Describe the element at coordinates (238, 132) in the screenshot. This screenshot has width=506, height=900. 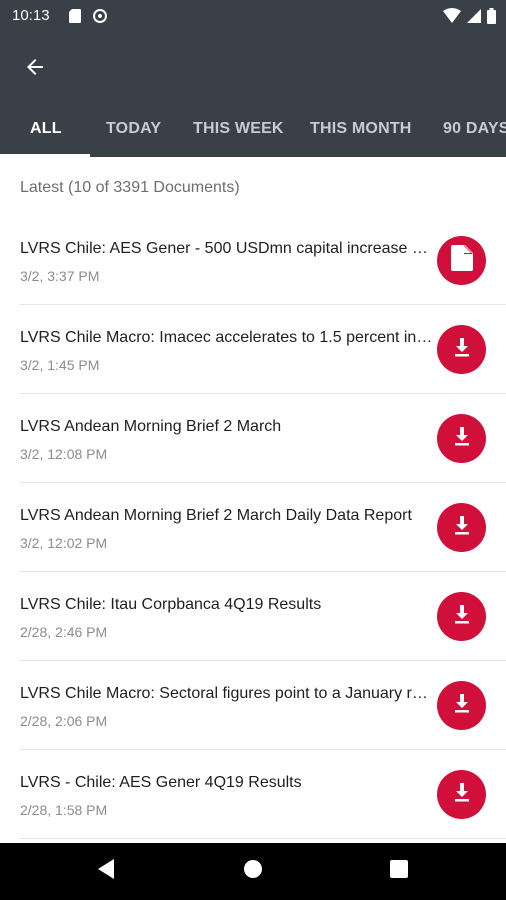
I see `tab-this-week: THIS WEEK` at that location.